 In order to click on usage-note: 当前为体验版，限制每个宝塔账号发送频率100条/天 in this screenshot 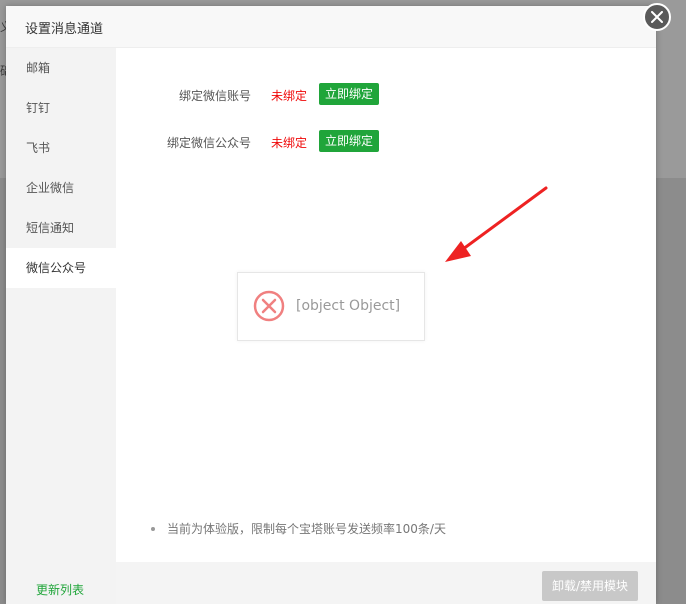, I will do `click(298, 528)`.